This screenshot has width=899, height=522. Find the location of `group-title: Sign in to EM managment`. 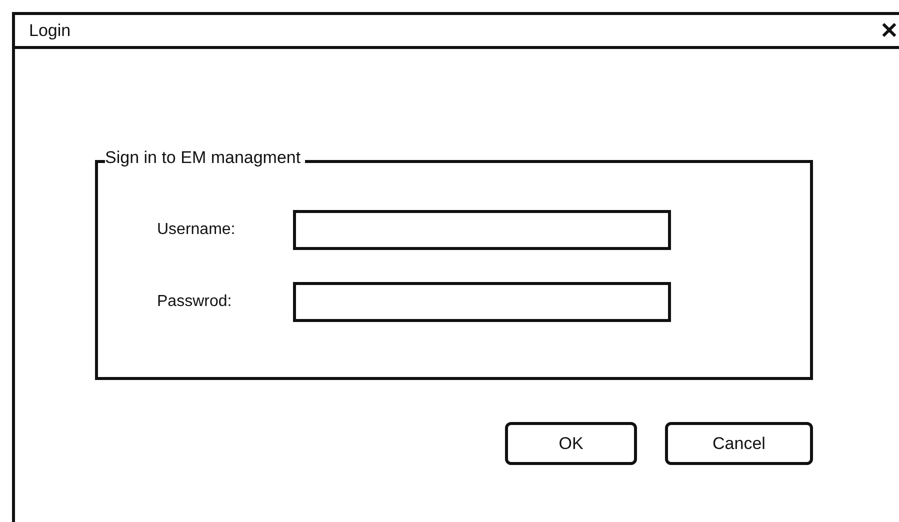

group-title: Sign in to EM managment is located at coordinates (205, 158).